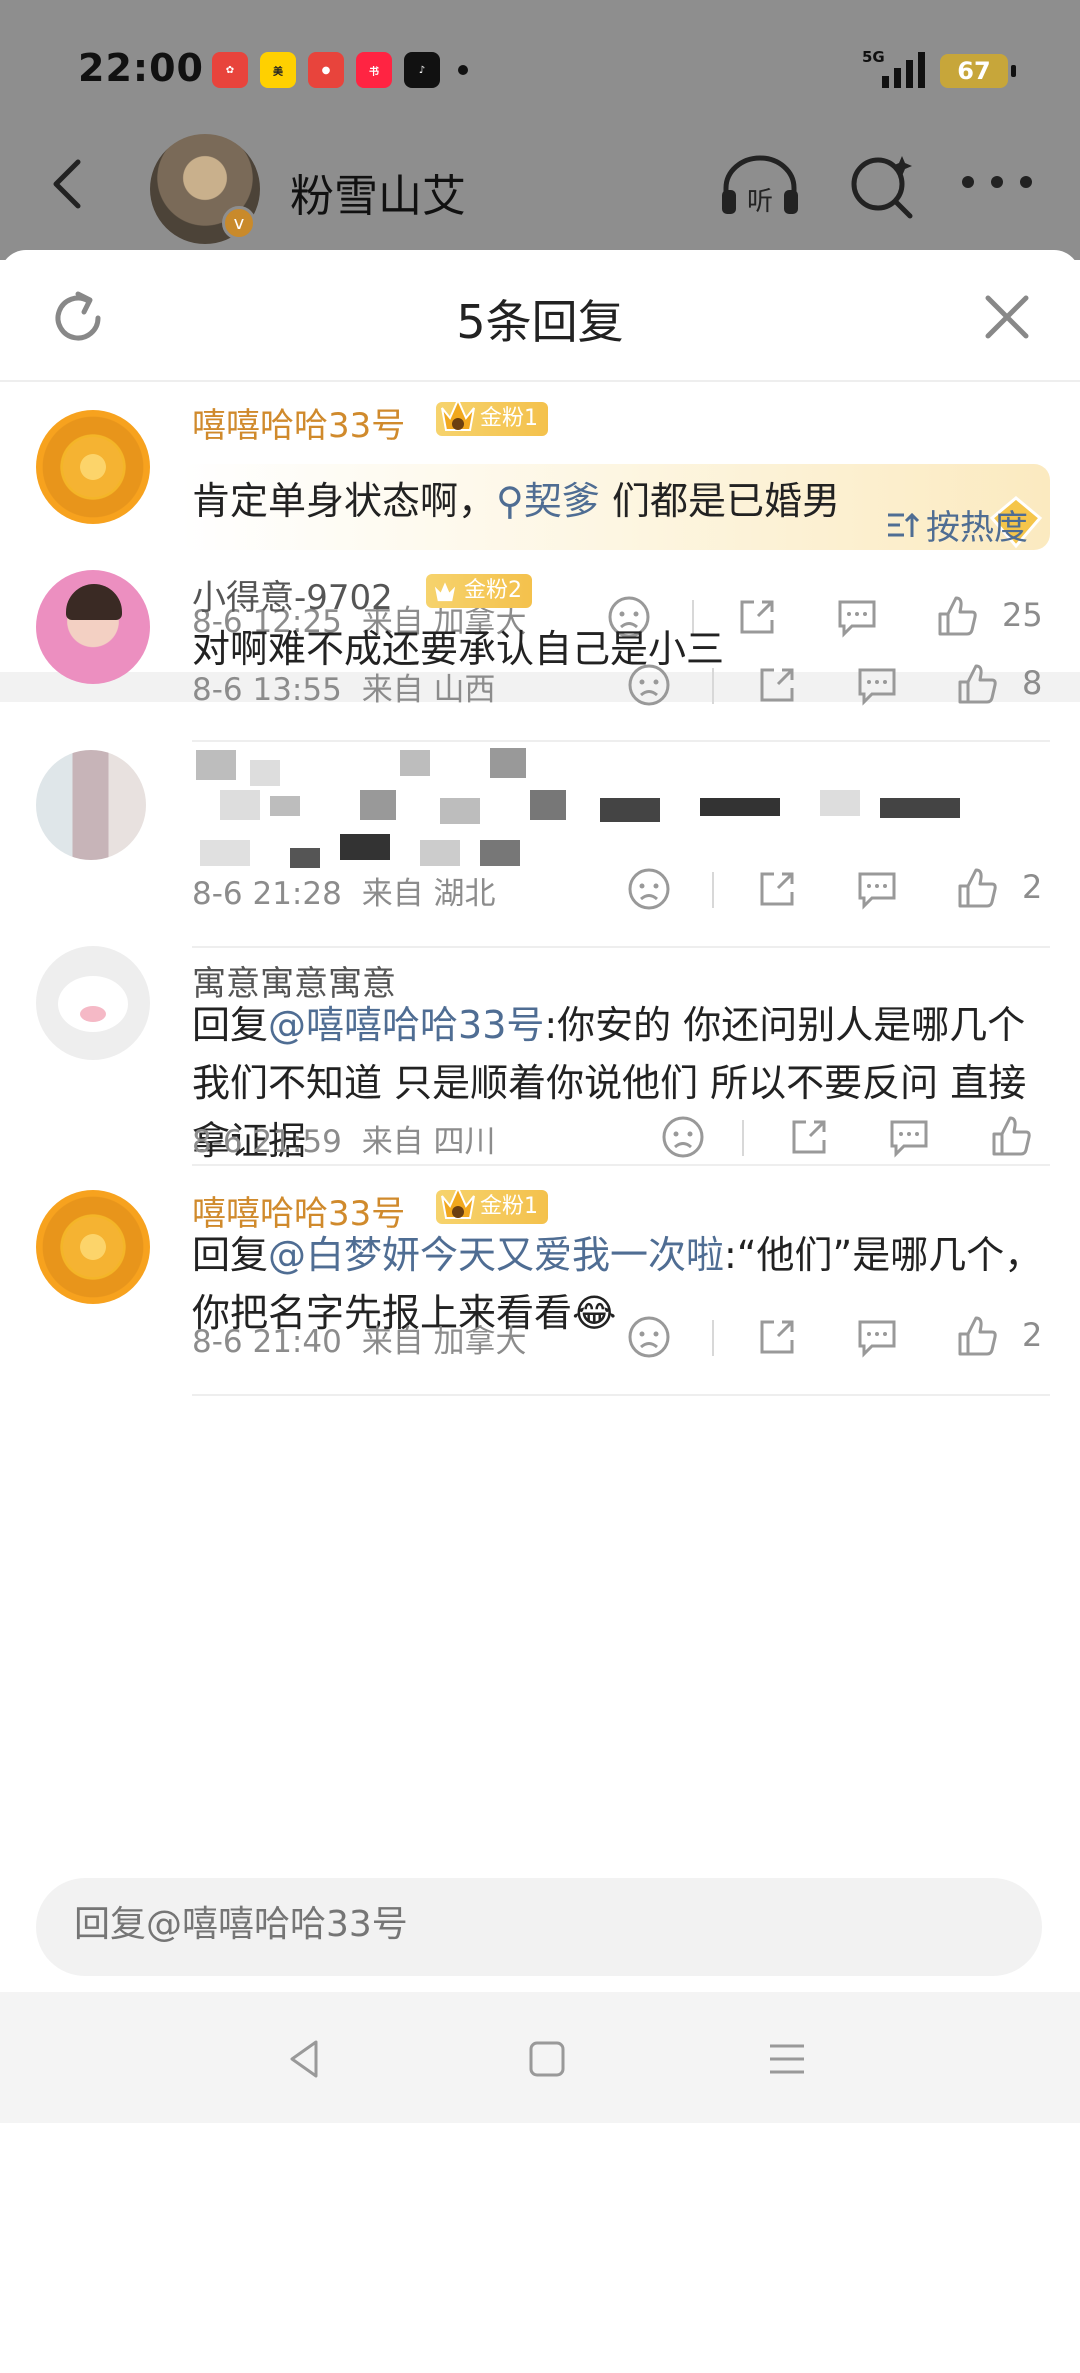 Image resolution: width=1080 pixels, height=2373 pixels. What do you see at coordinates (406, 1025) in the screenshot?
I see `mention-link: @嘻嘻哈哈33号` at bounding box center [406, 1025].